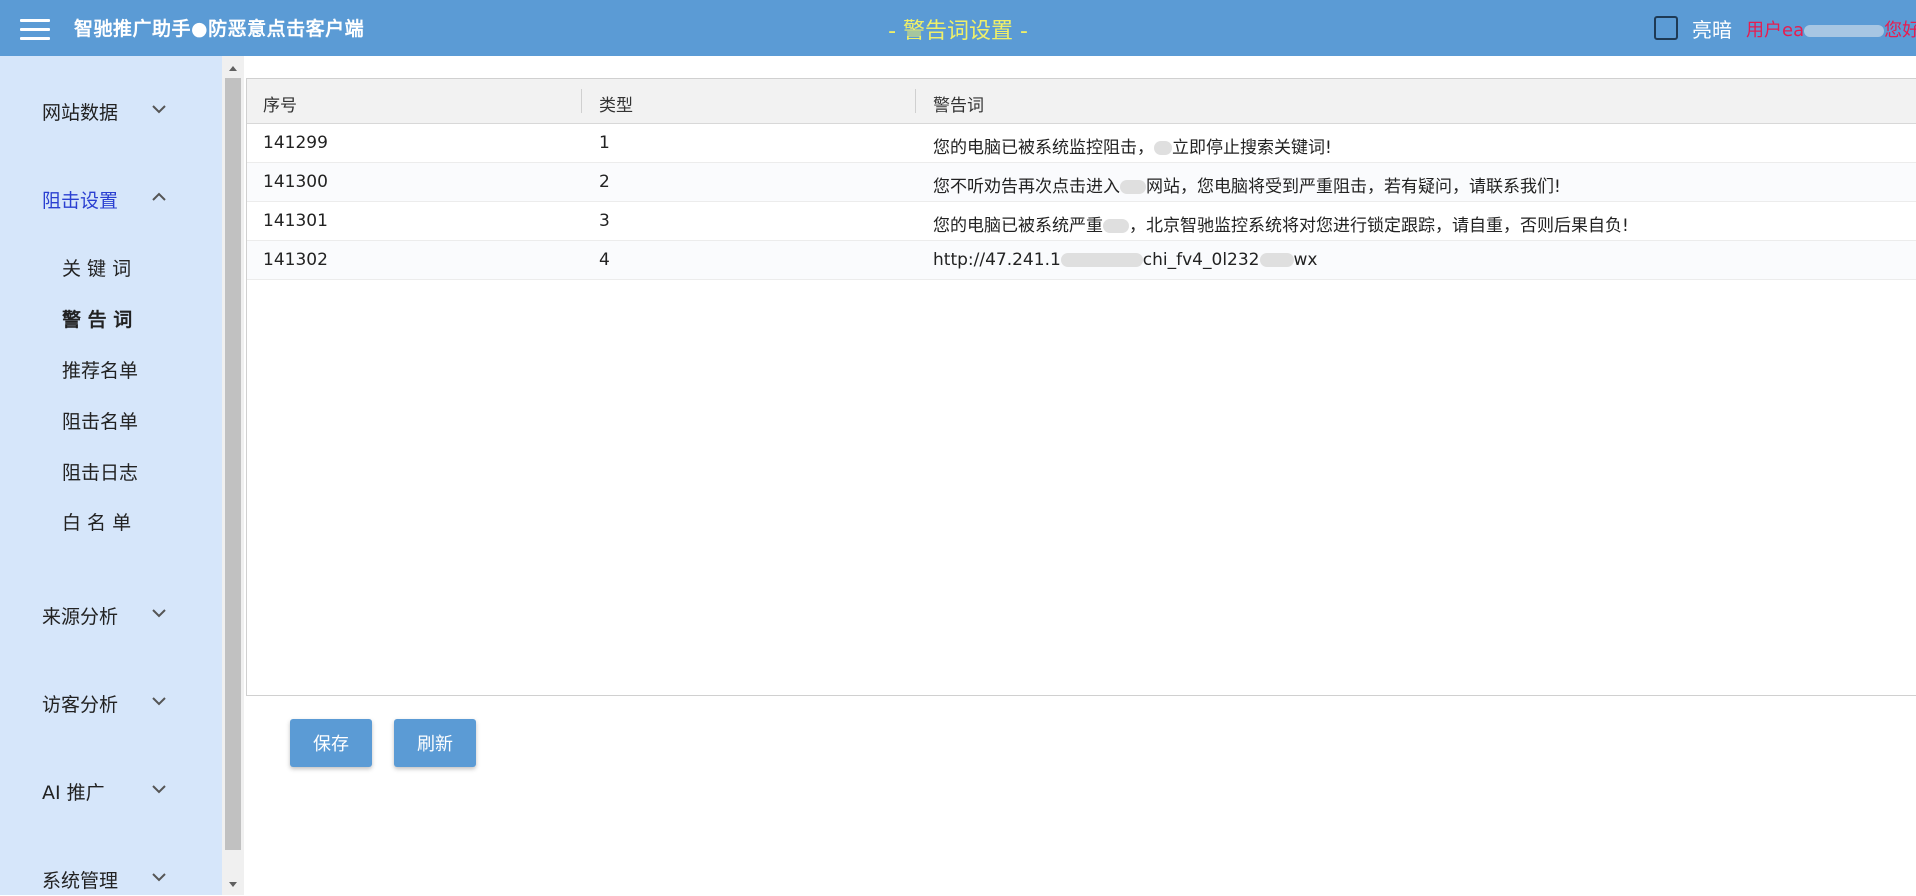  Describe the element at coordinates (1666, 28) in the screenshot. I see `theme-toggle-checkbox` at that location.